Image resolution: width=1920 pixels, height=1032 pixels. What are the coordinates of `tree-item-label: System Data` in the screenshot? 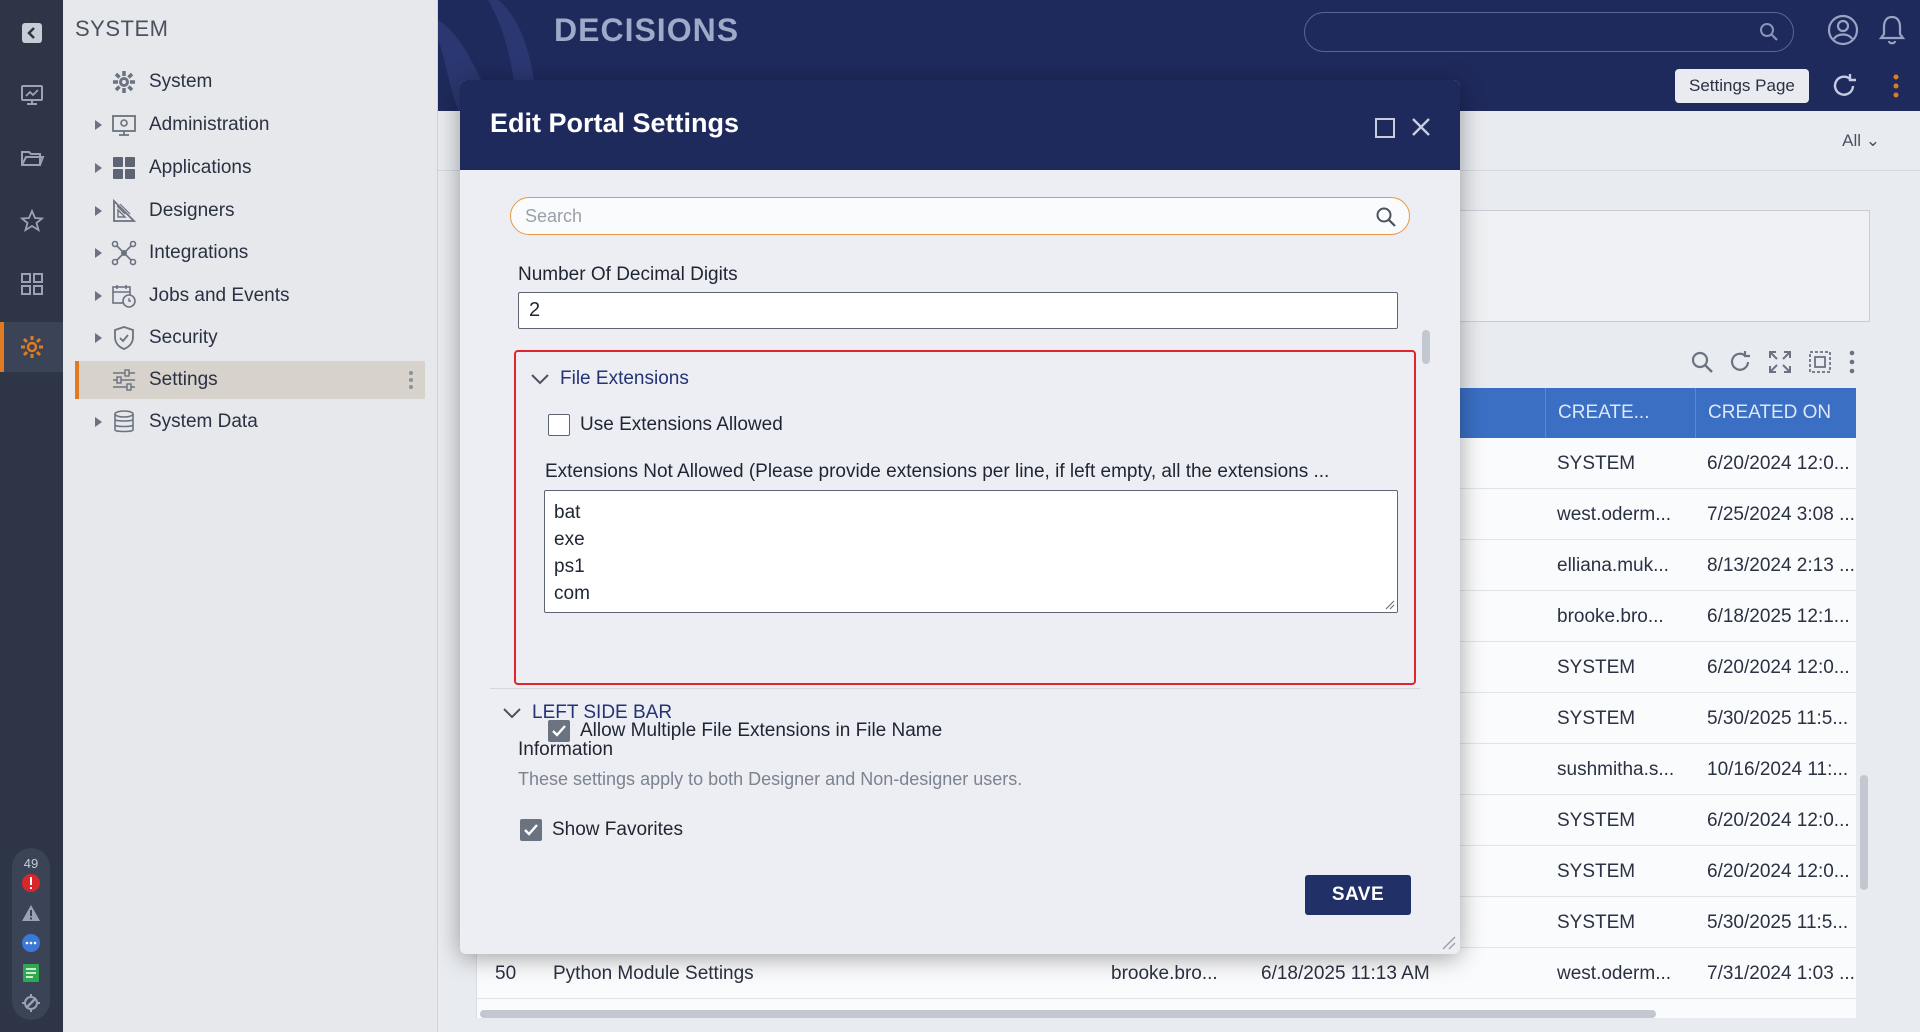 It's located at (203, 421).